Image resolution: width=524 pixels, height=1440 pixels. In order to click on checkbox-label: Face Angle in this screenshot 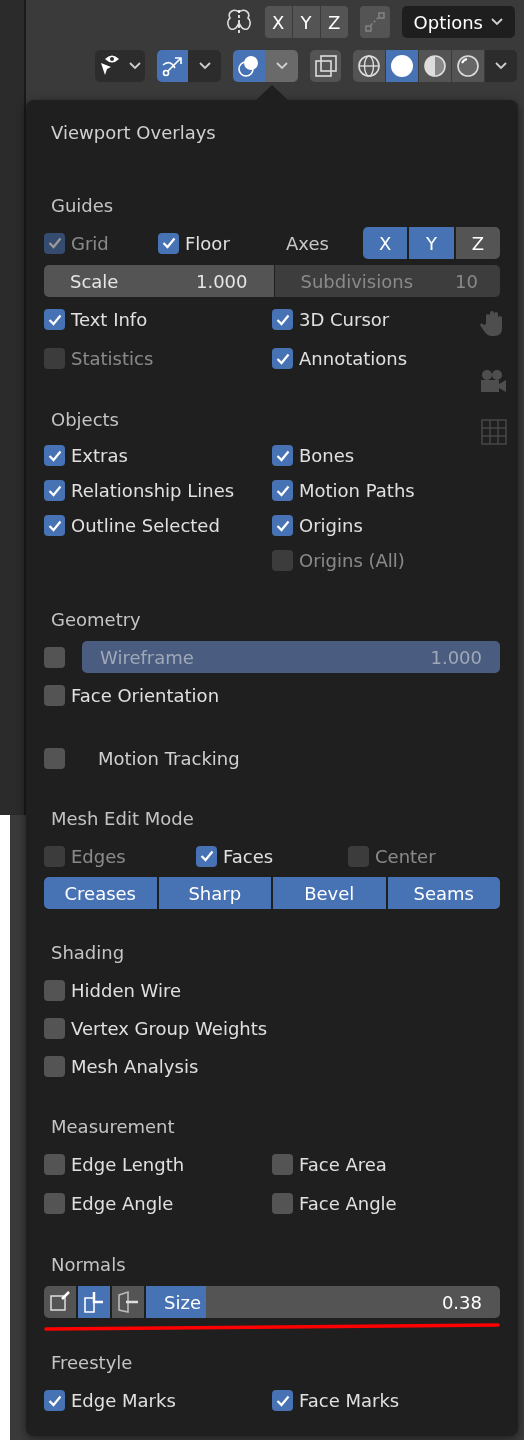, I will do `click(348, 1204)`.